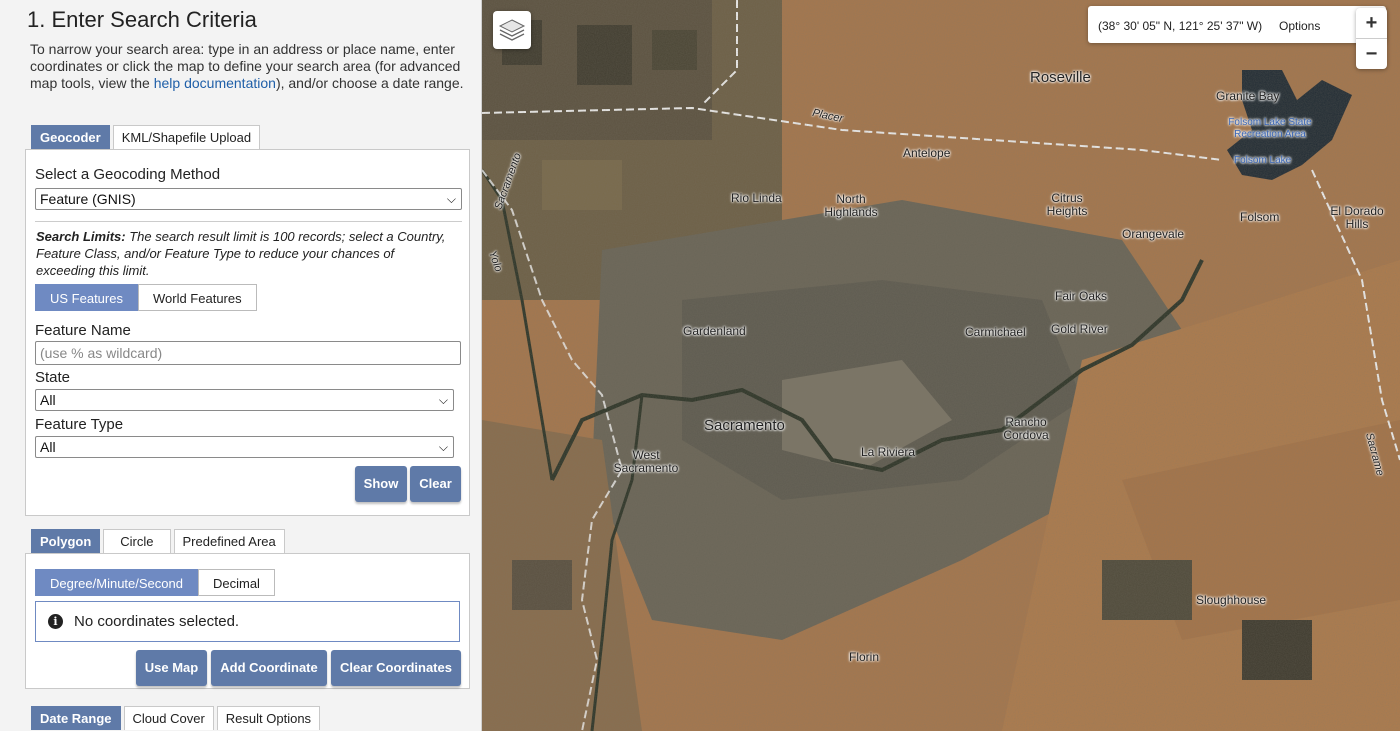 Image resolution: width=1400 pixels, height=731 pixels. What do you see at coordinates (137, 541) in the screenshot?
I see `tab-circle: Circle` at bounding box center [137, 541].